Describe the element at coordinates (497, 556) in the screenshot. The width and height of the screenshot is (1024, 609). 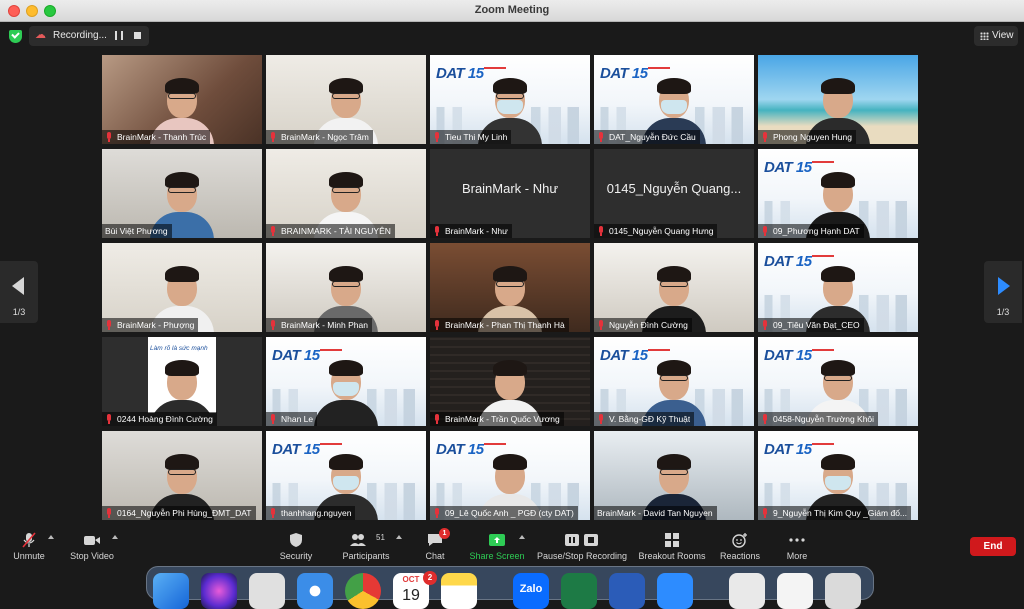
I see `share-screen-label: Share Screen` at that location.